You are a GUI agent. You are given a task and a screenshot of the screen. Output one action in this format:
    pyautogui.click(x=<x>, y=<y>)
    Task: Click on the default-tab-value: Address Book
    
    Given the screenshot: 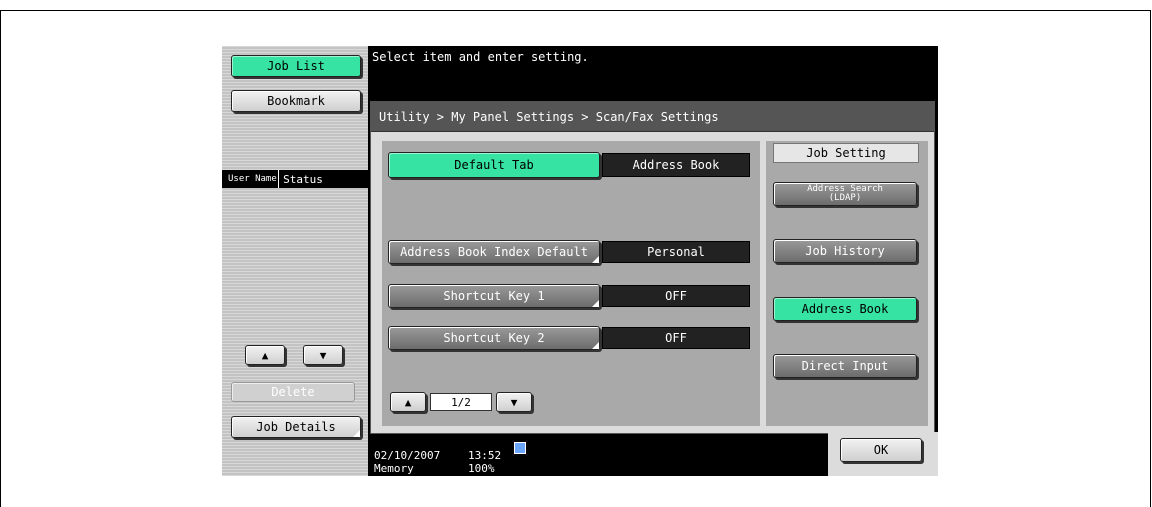 What is the action you would take?
    pyautogui.click(x=676, y=165)
    